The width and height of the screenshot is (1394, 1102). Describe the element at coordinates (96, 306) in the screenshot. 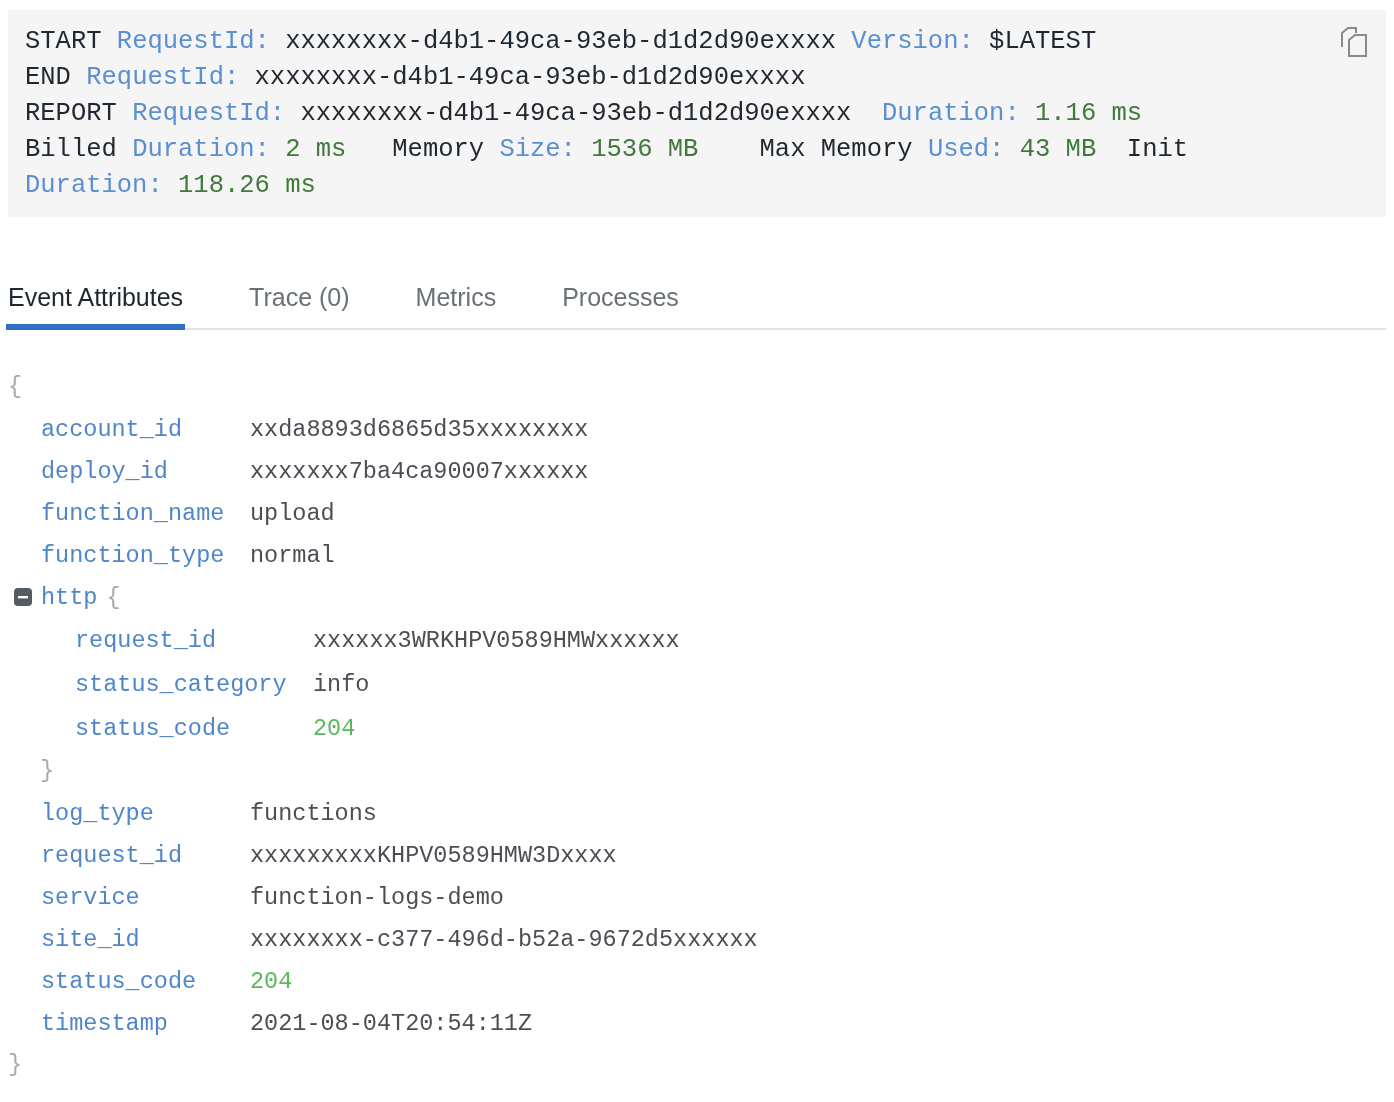

I see `tab: Event Attributes` at that location.